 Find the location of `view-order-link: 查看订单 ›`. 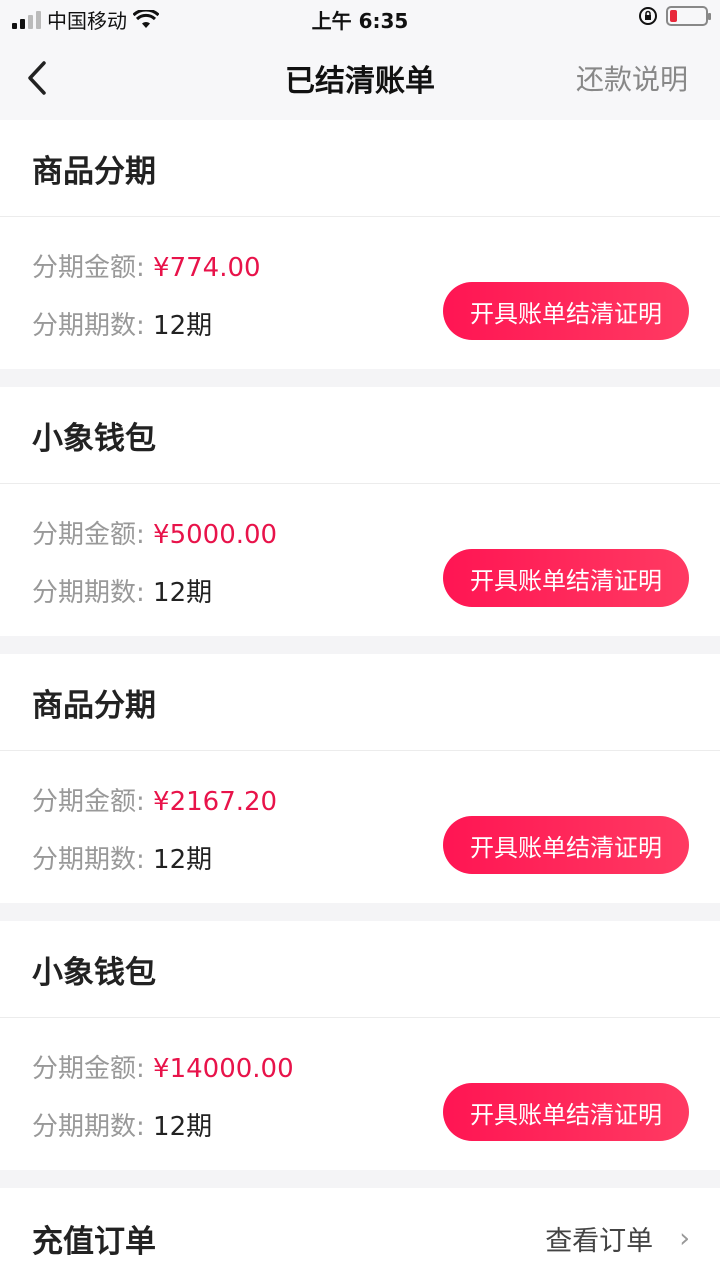

view-order-link: 查看订单 › is located at coordinates (617, 1238).